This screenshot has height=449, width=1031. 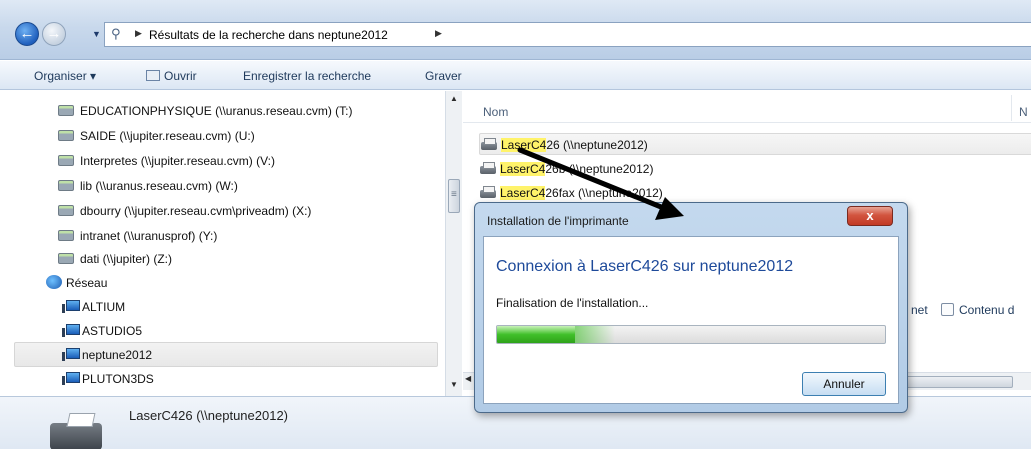 What do you see at coordinates (645, 266) in the screenshot?
I see `dialog-heading: Connexion à LaserC426 sur neptune2012` at bounding box center [645, 266].